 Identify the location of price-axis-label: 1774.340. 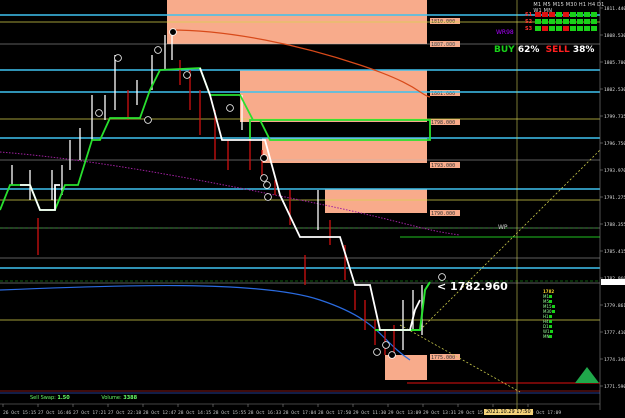
(614, 360).